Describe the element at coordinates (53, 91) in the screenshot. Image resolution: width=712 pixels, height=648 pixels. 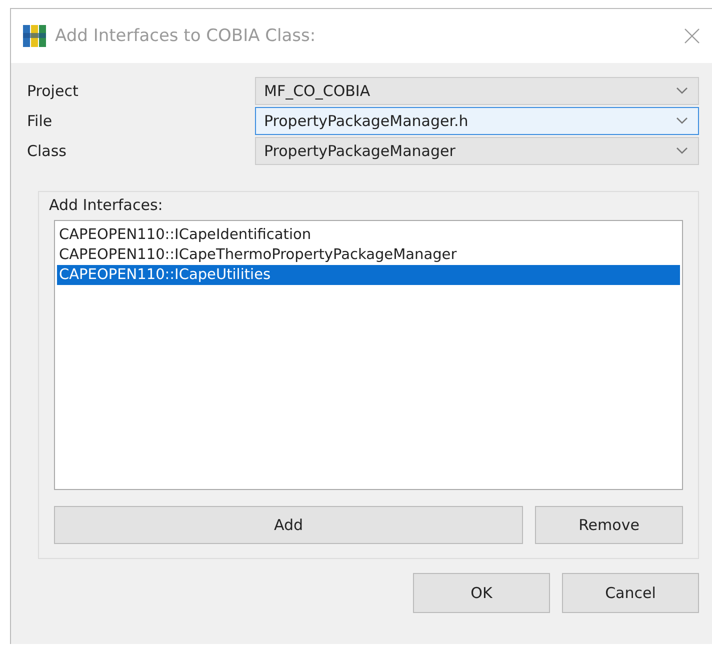
I see `field-label: Project` at that location.